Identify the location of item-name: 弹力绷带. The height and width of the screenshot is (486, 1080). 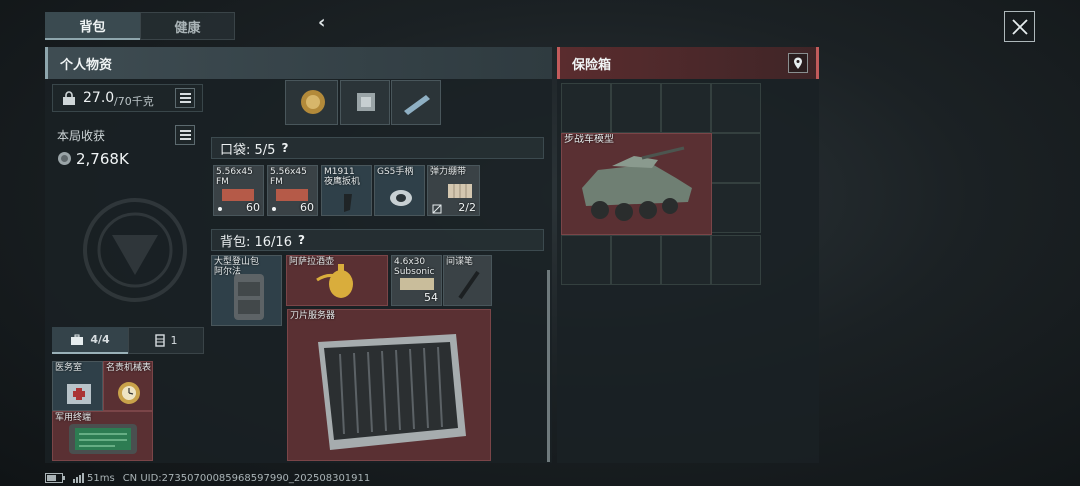
(448, 172).